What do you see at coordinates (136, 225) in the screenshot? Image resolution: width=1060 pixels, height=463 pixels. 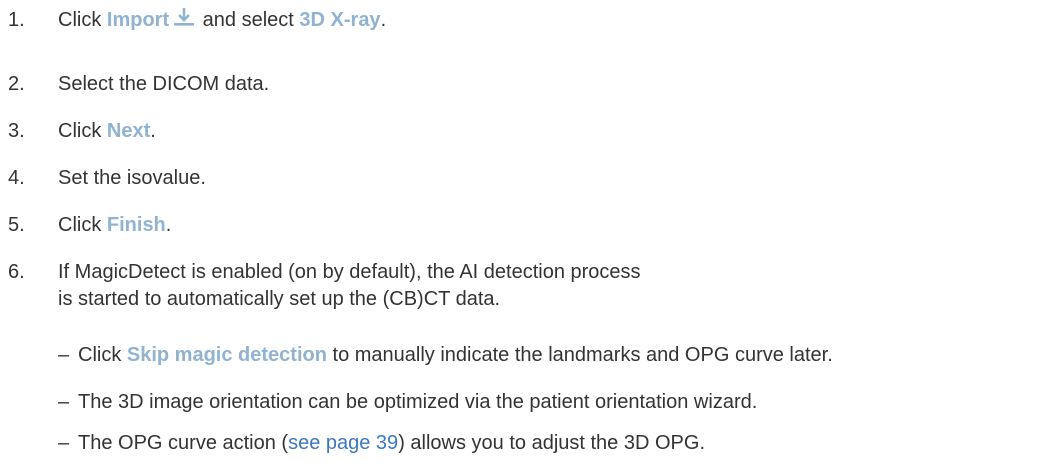 I see `finish-button-reference: Finish` at bounding box center [136, 225].